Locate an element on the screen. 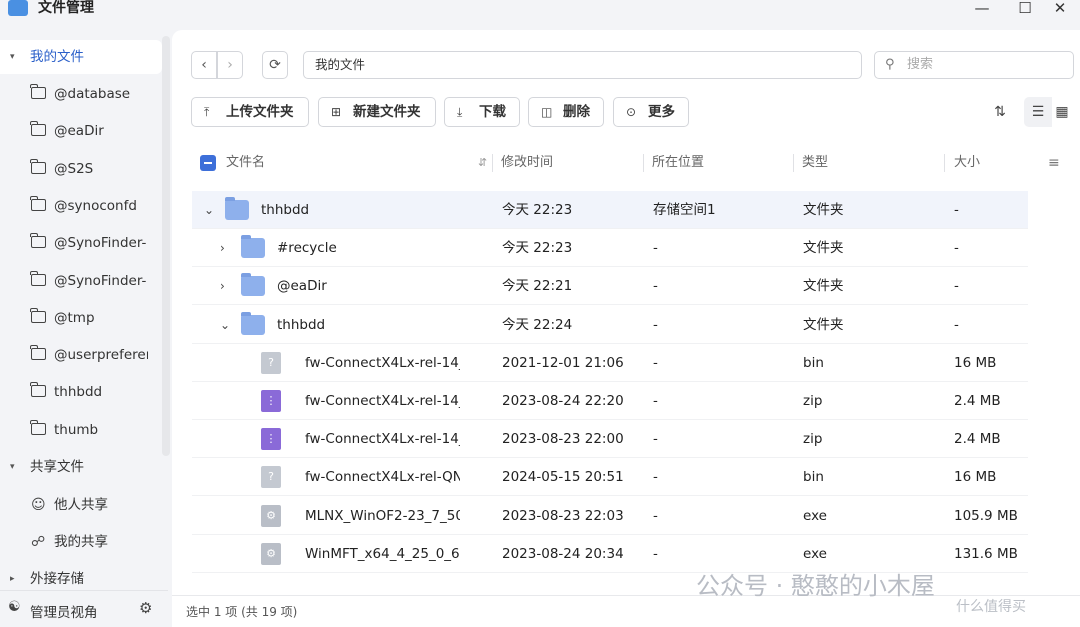 The height and width of the screenshot is (627, 1080). sidebar-folder-item: @userpreferen is located at coordinates (81, 355).